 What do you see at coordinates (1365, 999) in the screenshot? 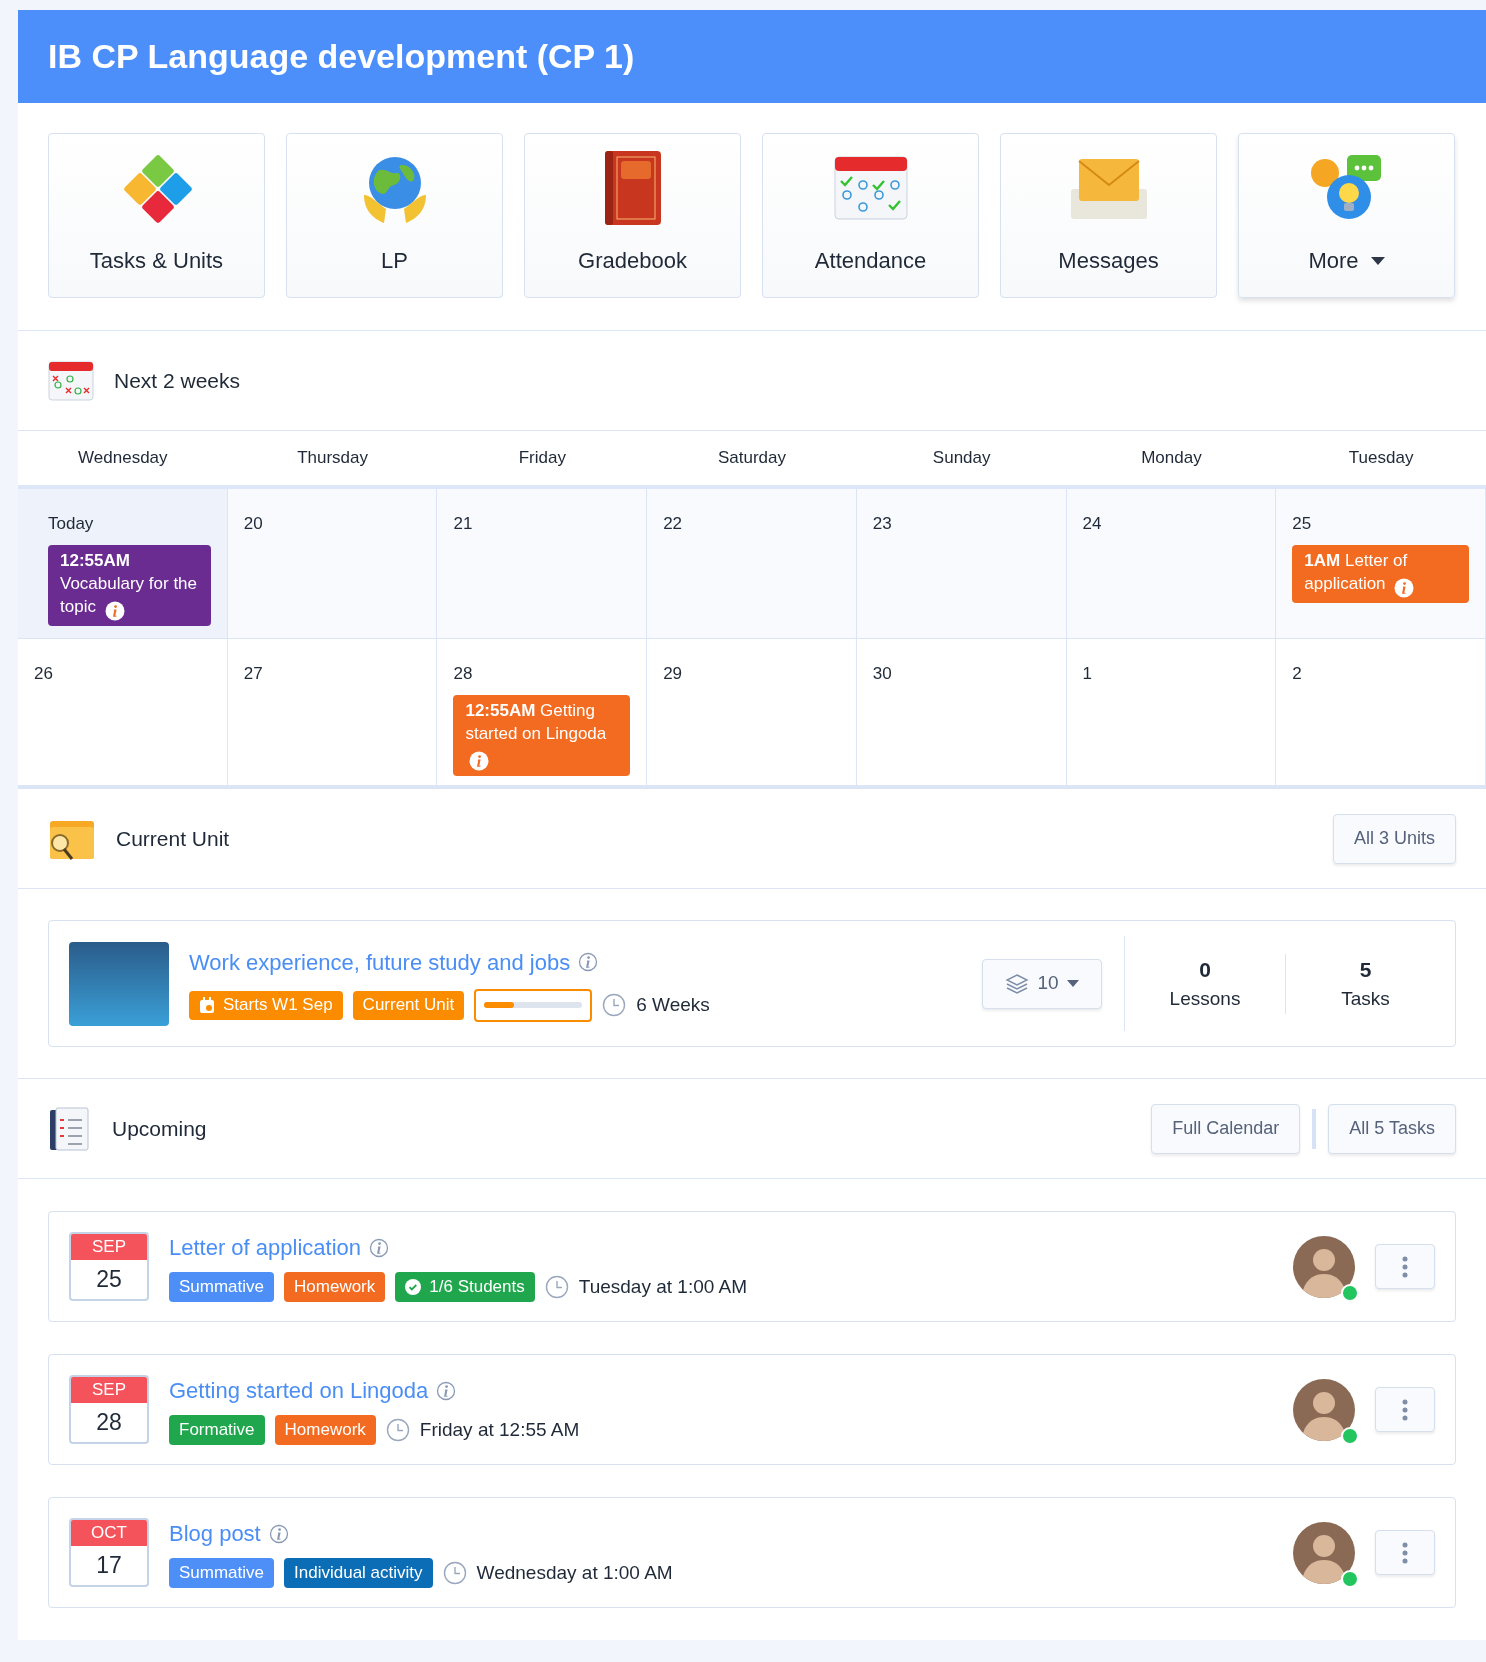
I see `stat-label: Tasks` at bounding box center [1365, 999].